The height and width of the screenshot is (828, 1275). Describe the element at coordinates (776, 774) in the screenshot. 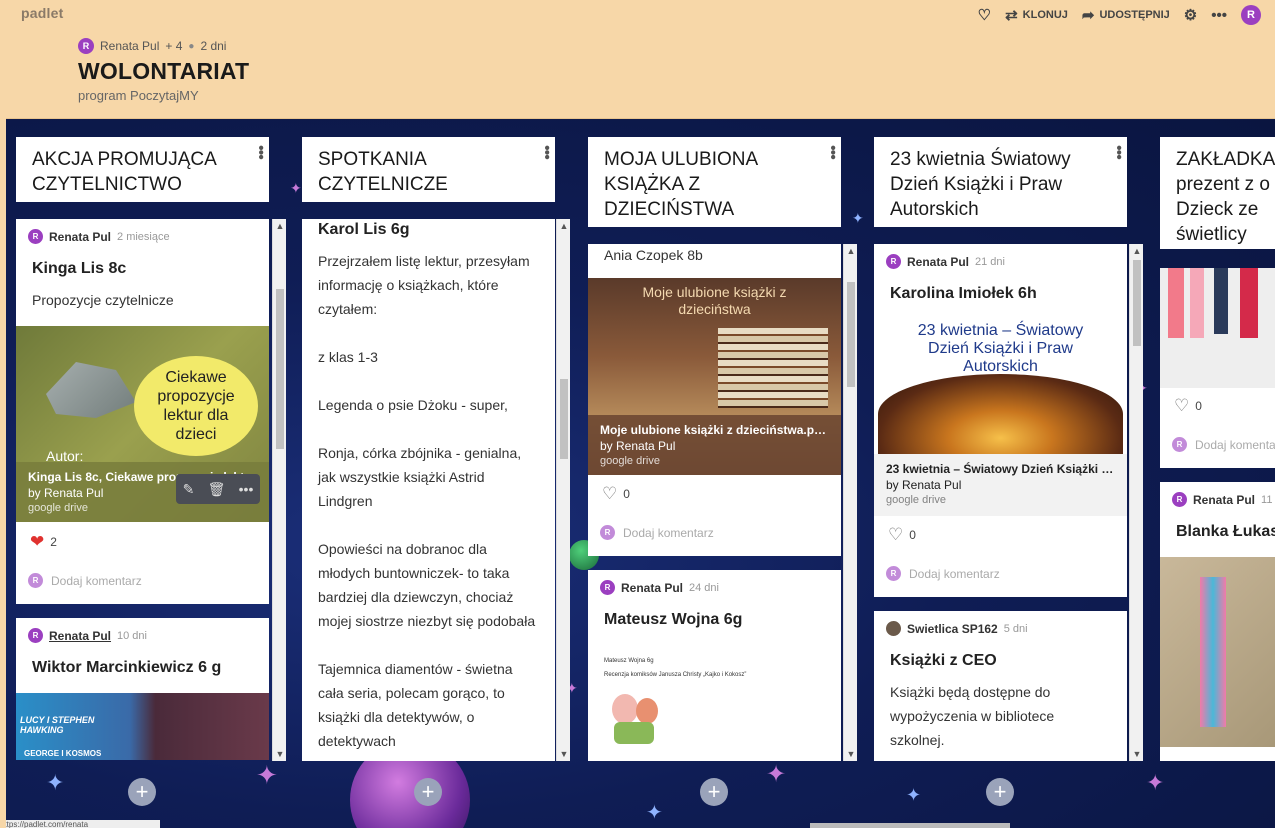

I see `star-icon: ✦` at that location.